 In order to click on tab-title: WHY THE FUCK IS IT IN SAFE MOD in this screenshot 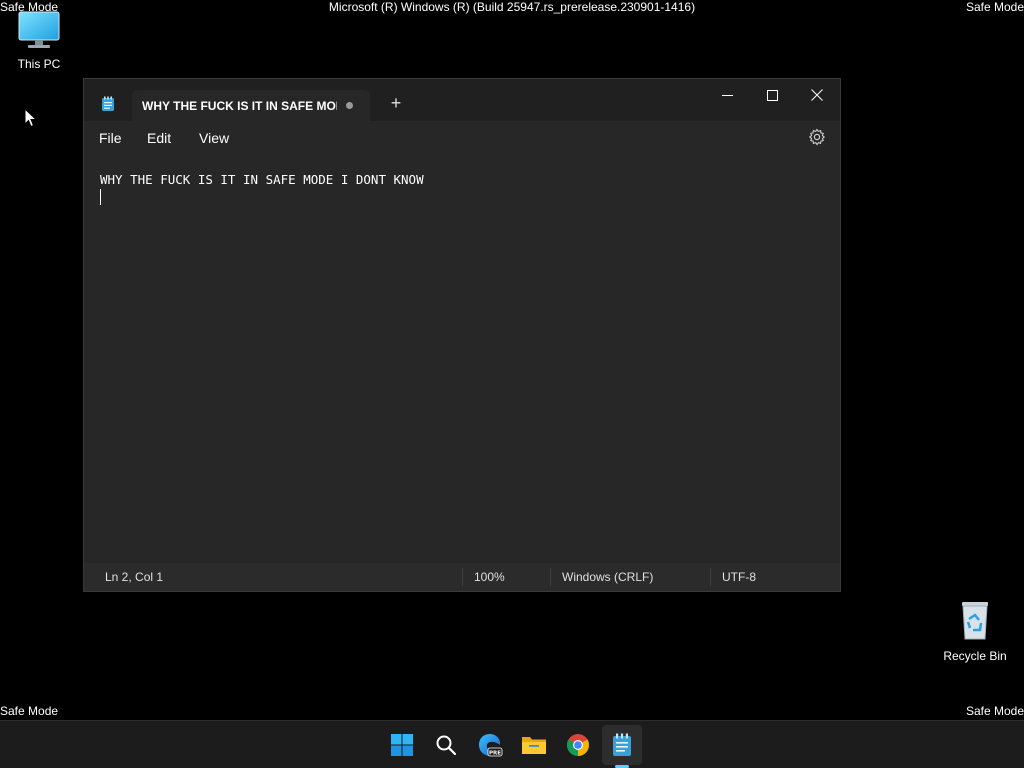, I will do `click(239, 106)`.